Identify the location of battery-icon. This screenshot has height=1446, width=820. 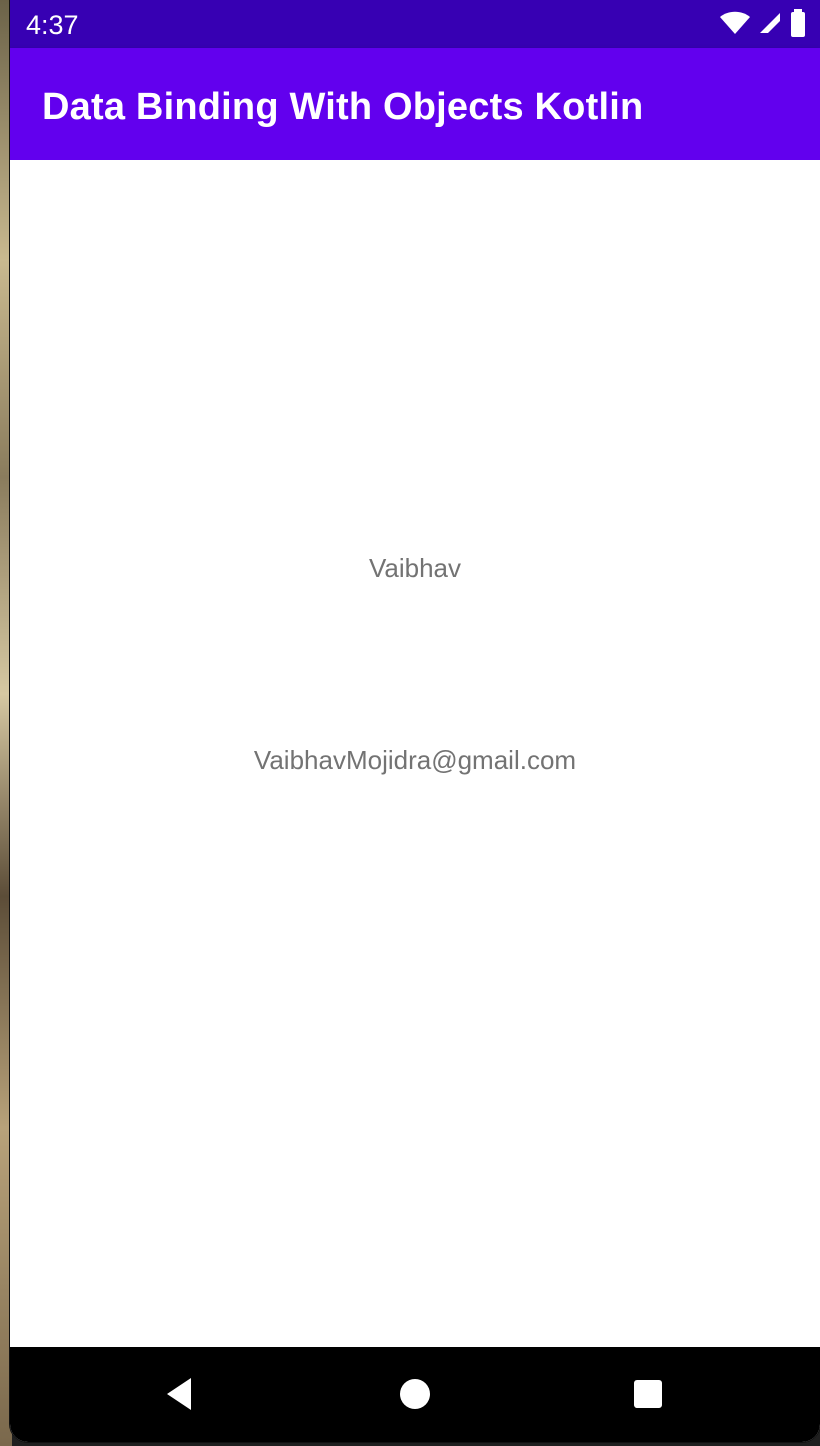
(798, 25).